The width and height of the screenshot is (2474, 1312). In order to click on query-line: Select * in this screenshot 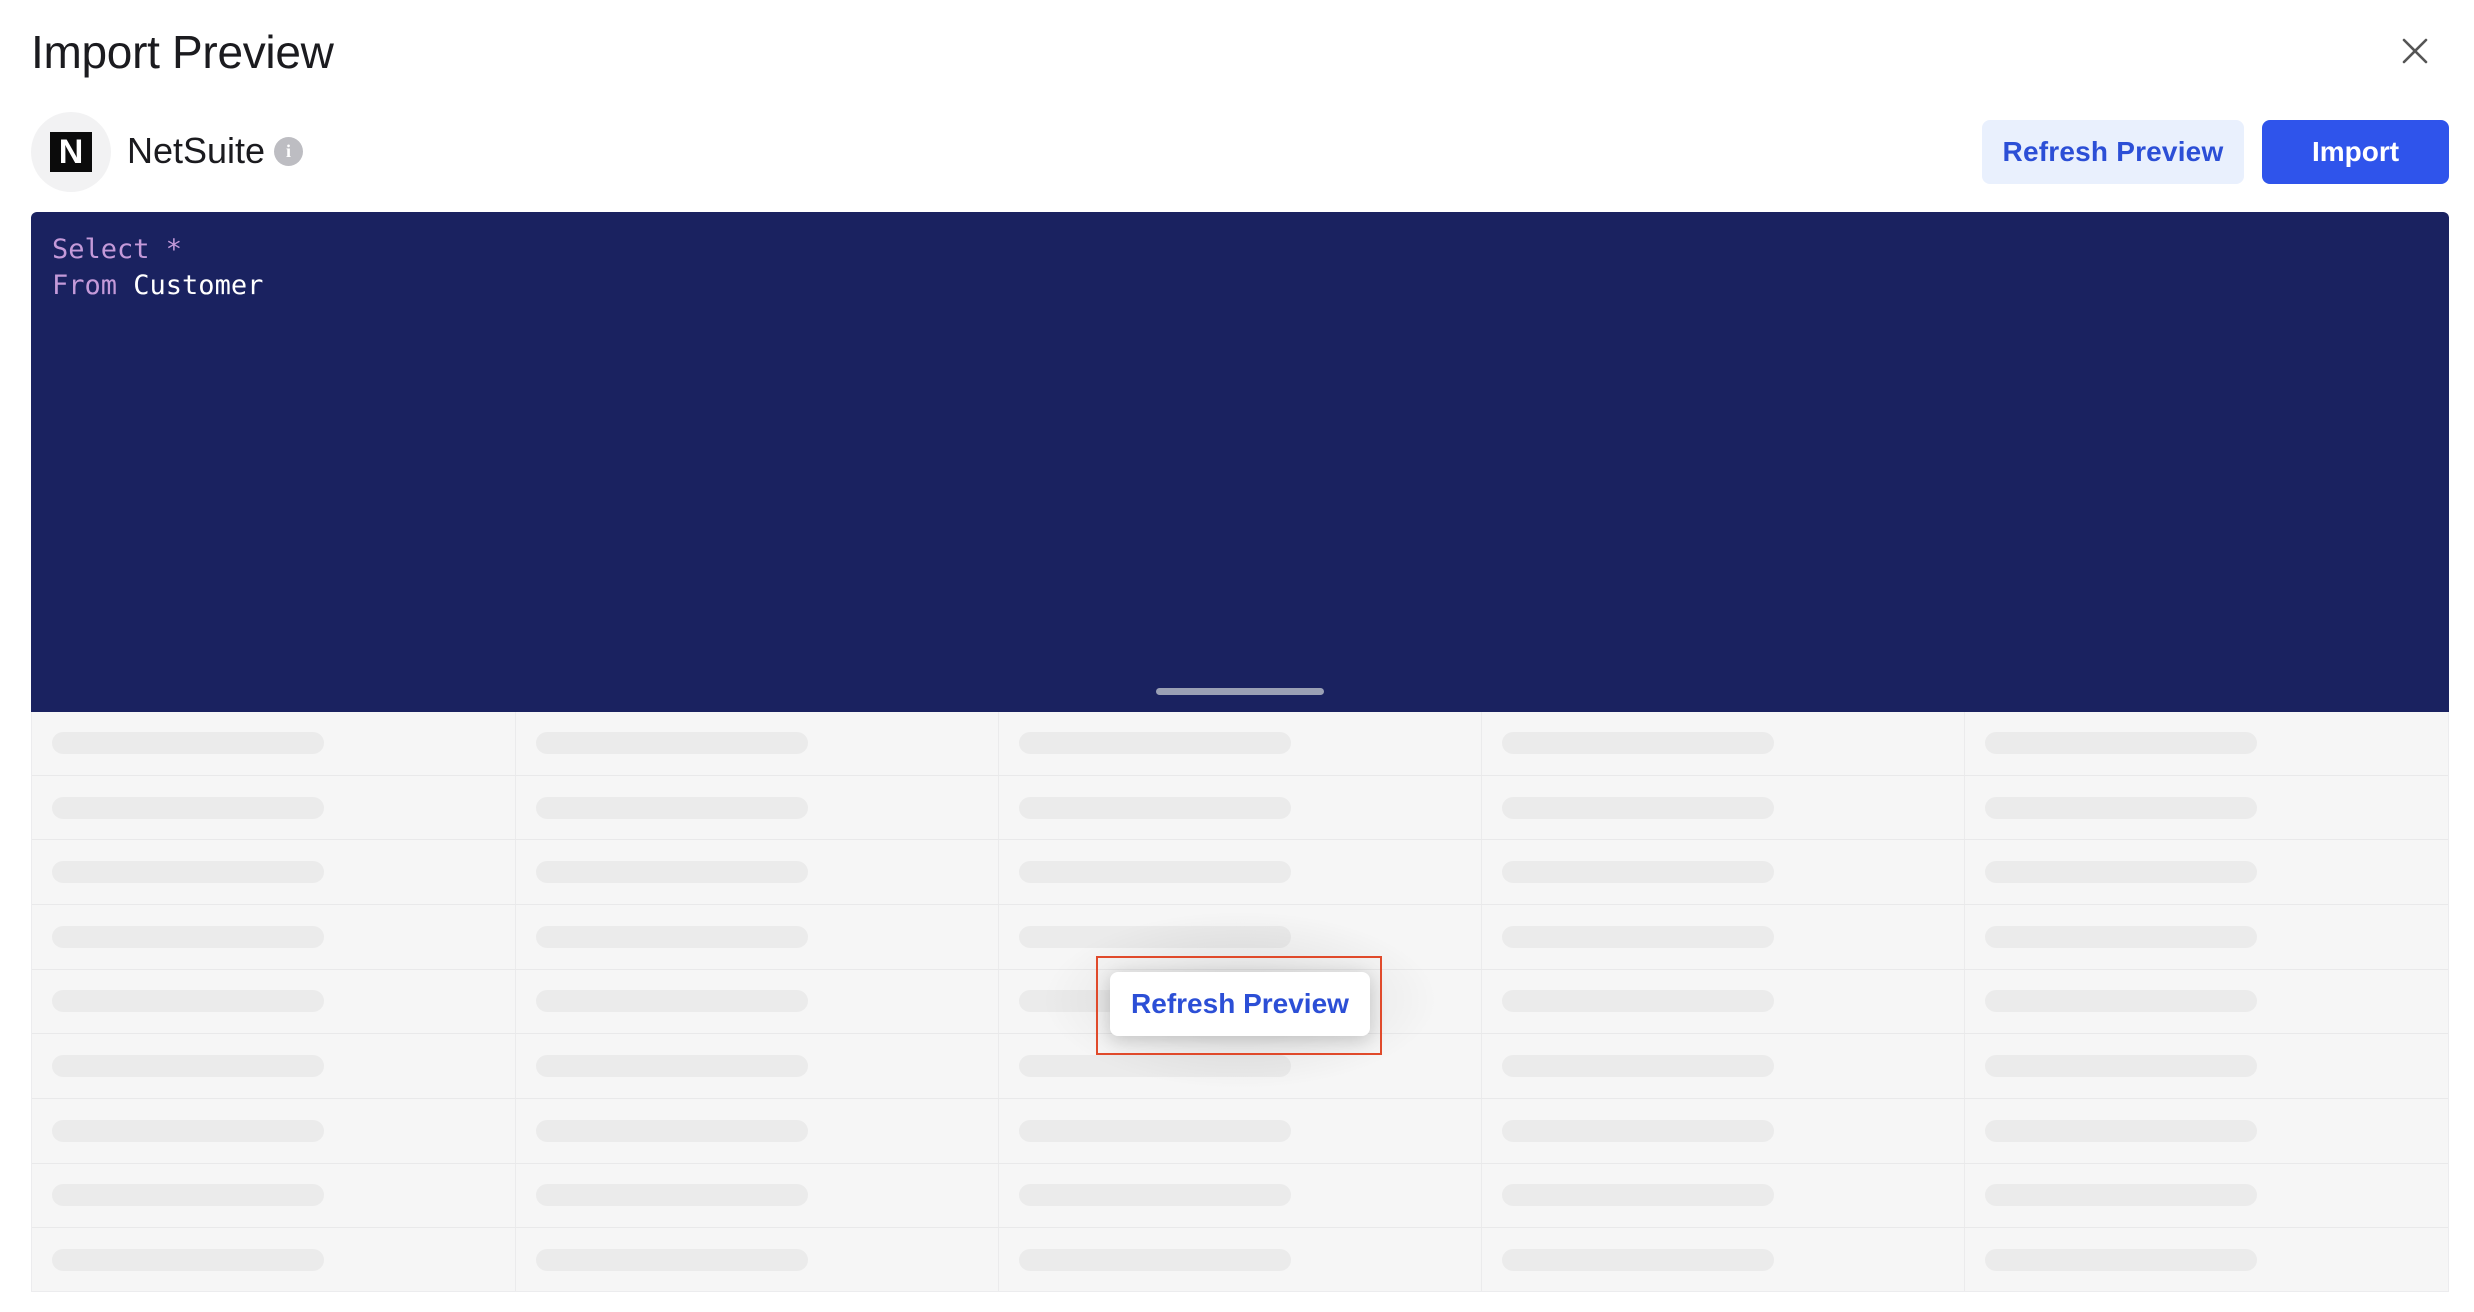, I will do `click(1240, 250)`.